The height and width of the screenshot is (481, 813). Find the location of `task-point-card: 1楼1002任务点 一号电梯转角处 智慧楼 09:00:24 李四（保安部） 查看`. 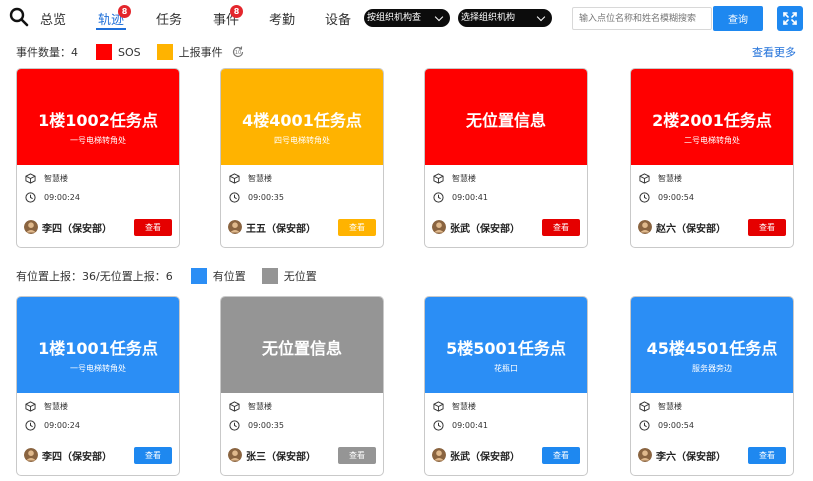

task-point-card: 1楼1002任务点 一号电梯转角处 智慧楼 09:00:24 李四（保安部） 查看 is located at coordinates (98, 158).